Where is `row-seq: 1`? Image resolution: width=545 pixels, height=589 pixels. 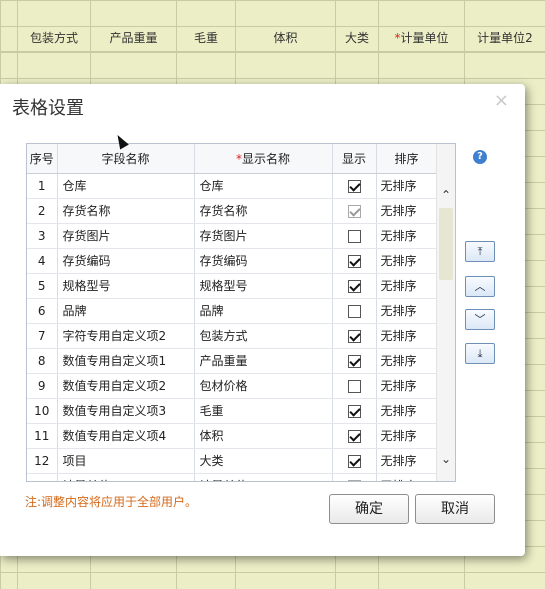 row-seq: 1 is located at coordinates (42, 186).